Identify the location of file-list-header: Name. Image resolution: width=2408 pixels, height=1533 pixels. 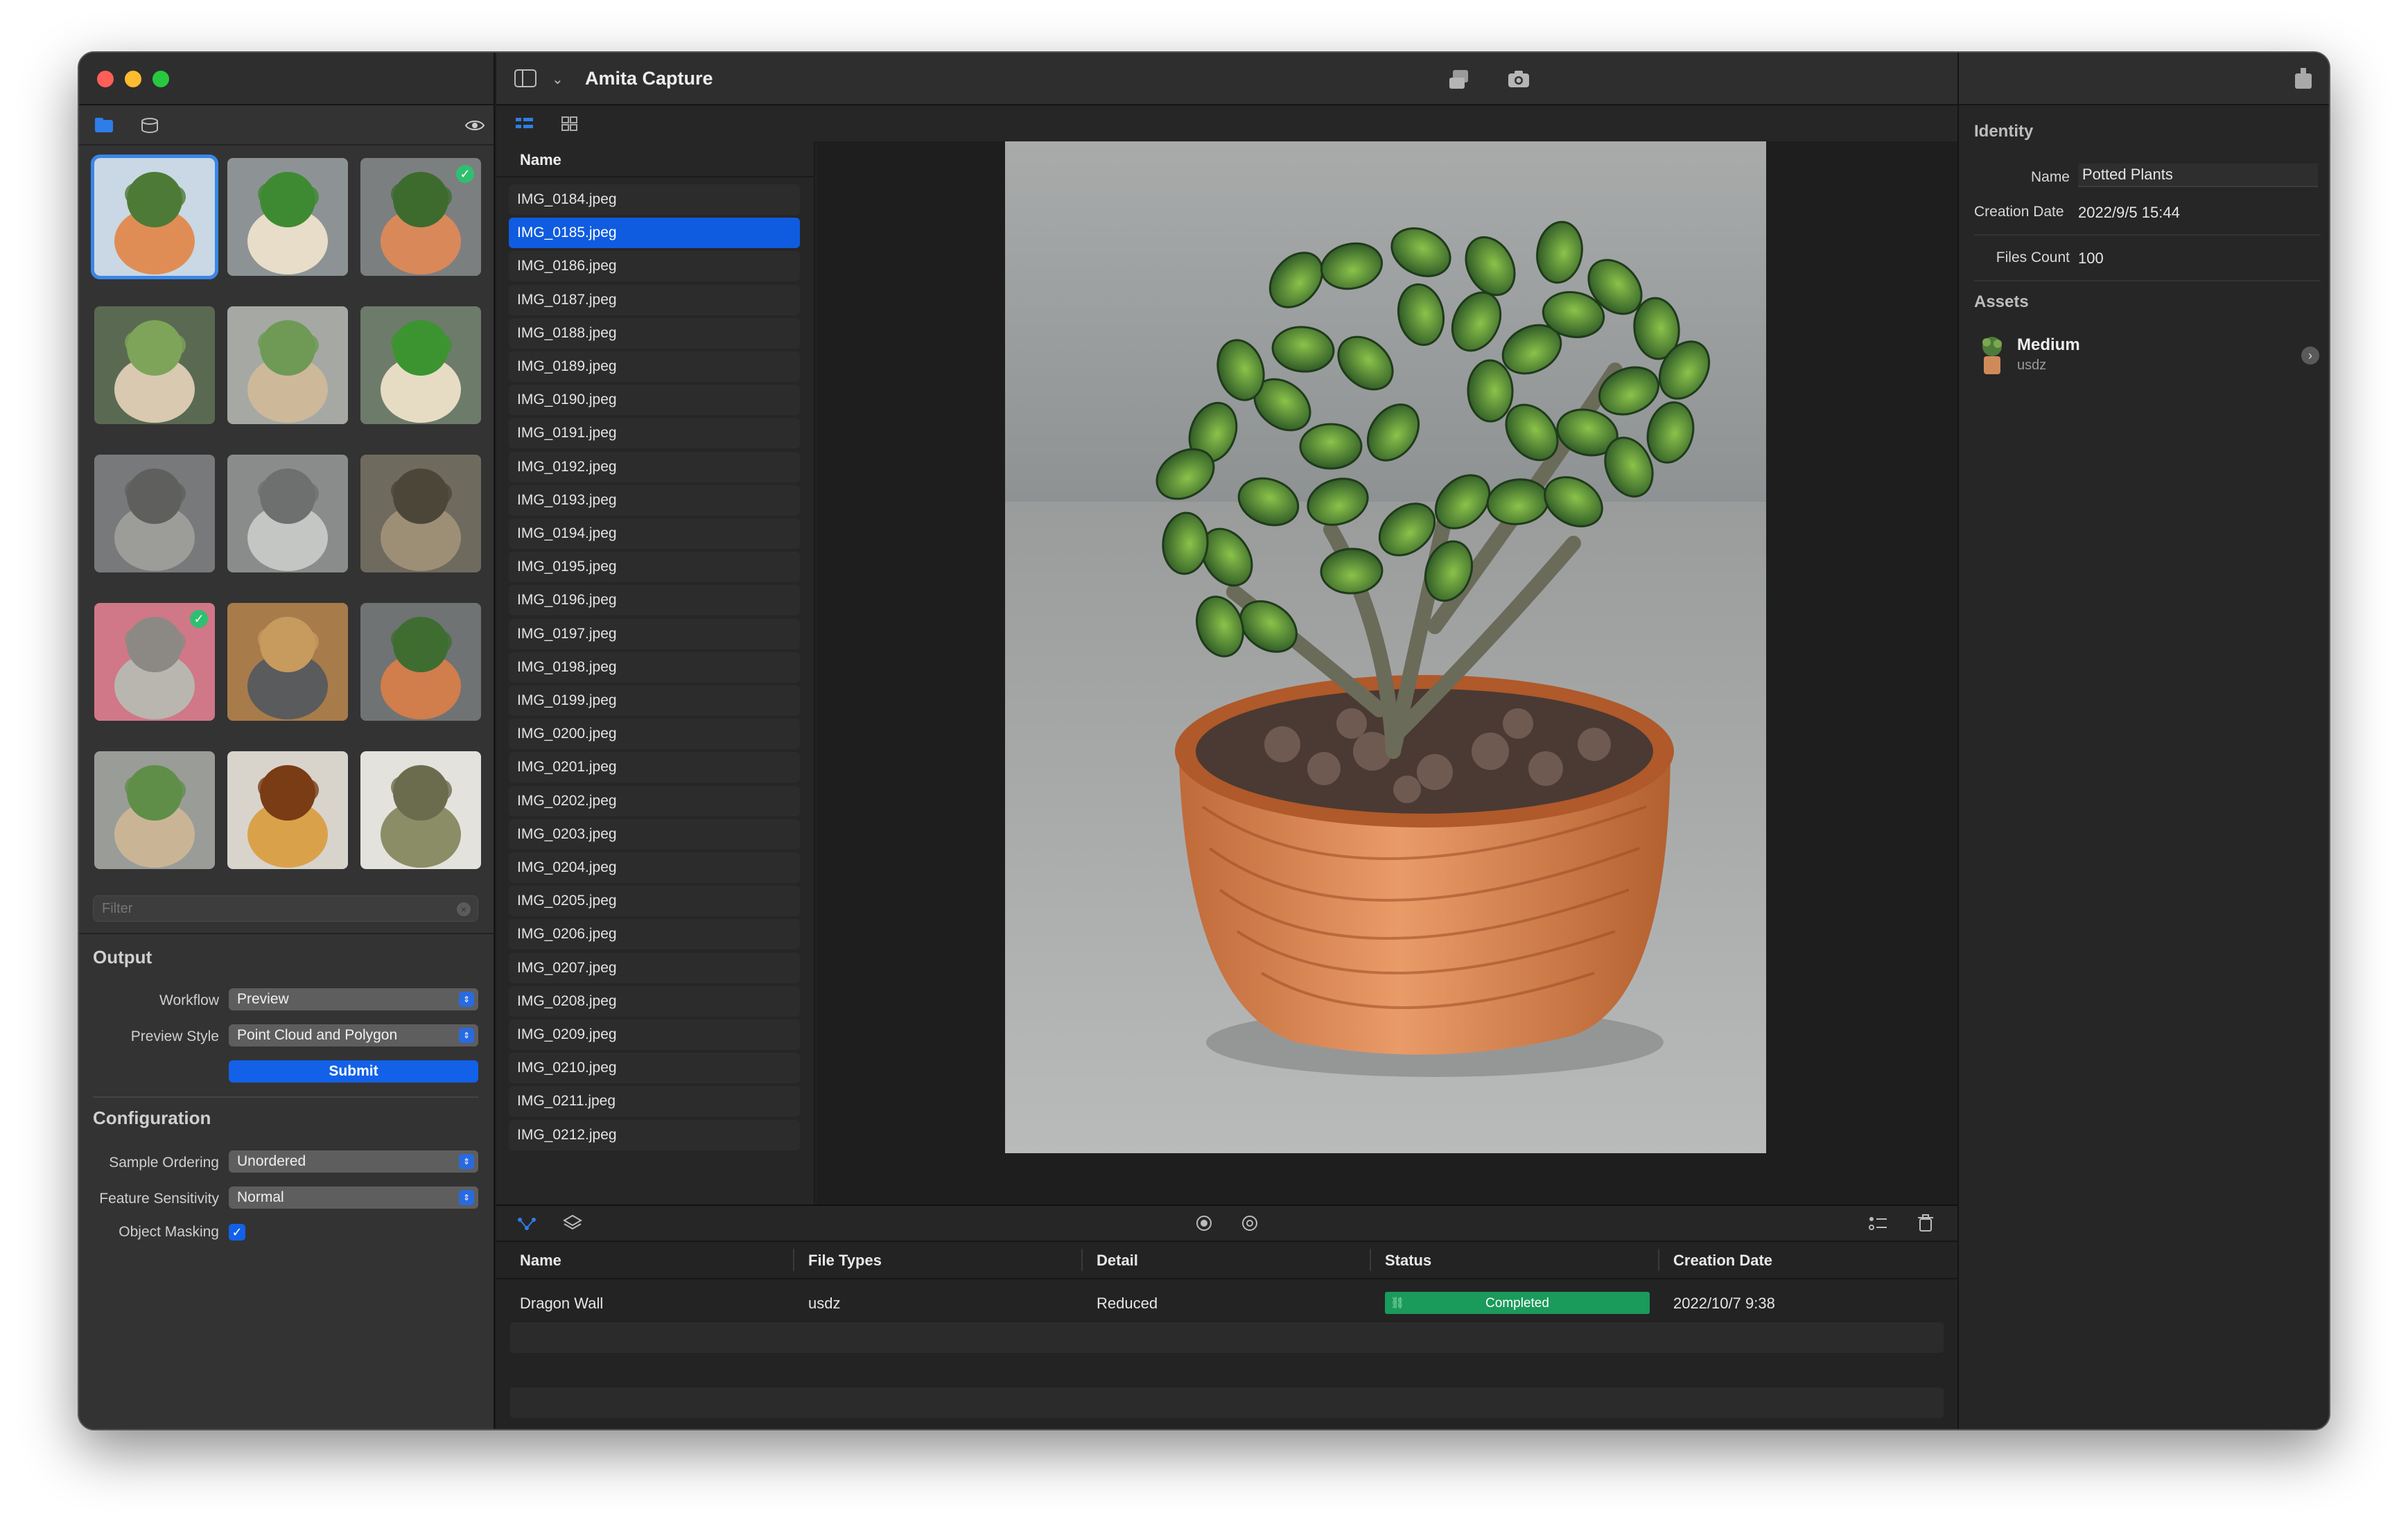
(540, 160).